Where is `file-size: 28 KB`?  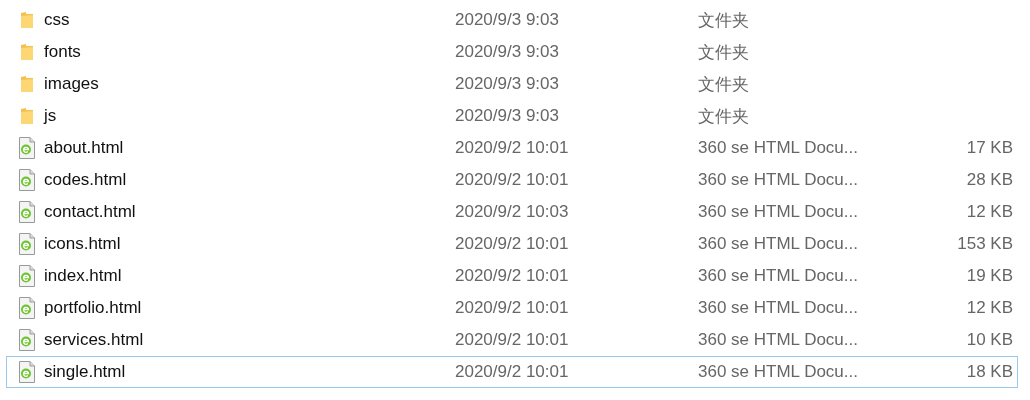
file-size: 28 KB is located at coordinates (990, 180).